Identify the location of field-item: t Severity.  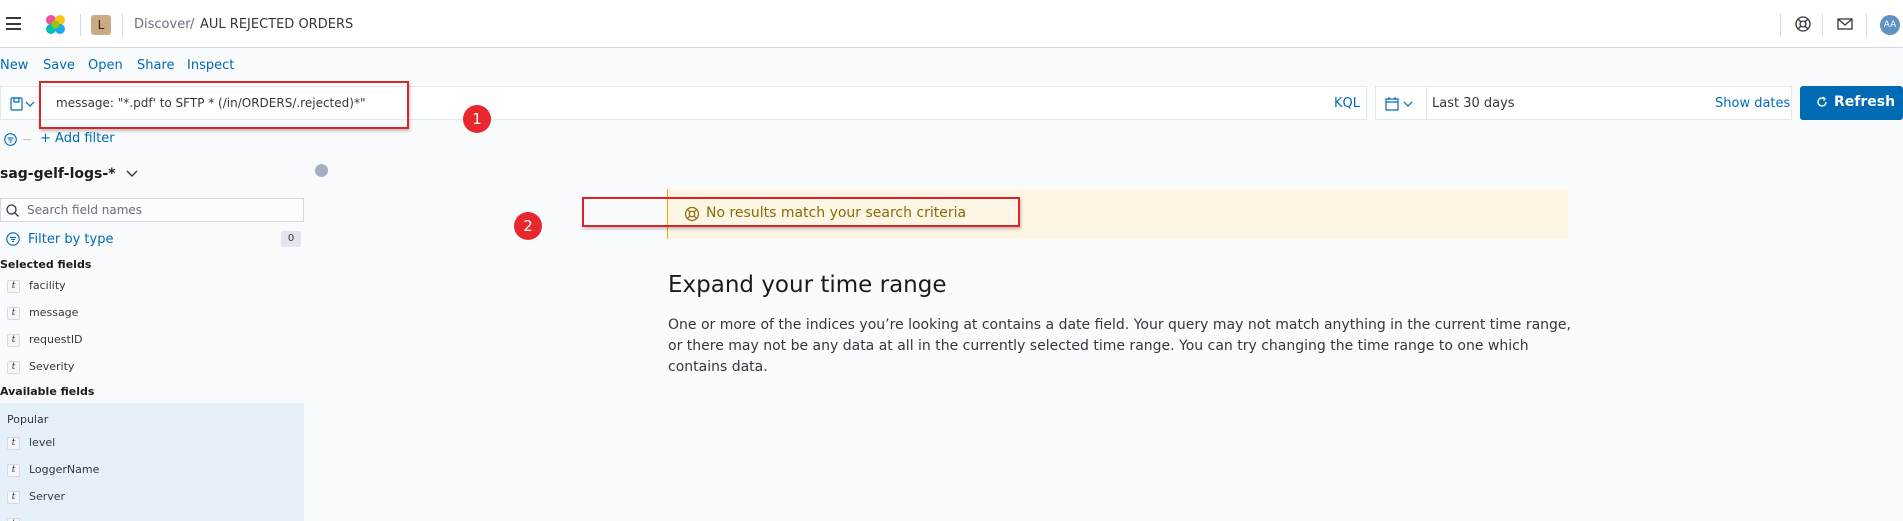
(152, 367).